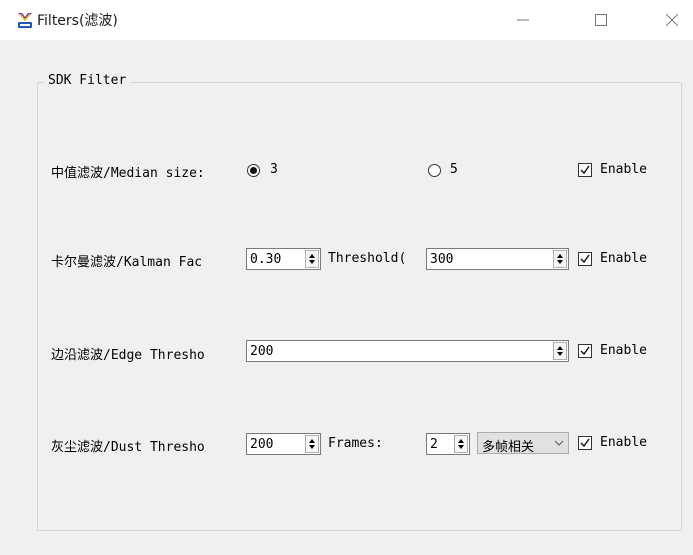  Describe the element at coordinates (283, 259) in the screenshot. I see `kalman-factor-spinbox: 0.30` at that location.